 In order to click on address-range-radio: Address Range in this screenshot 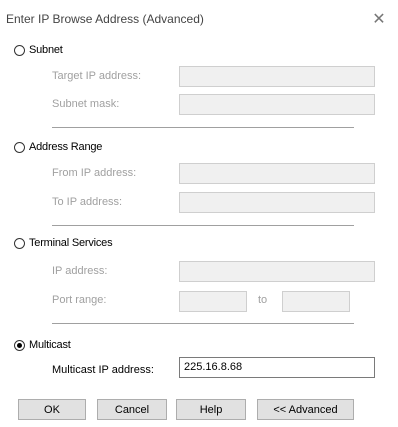, I will do `click(58, 147)`.